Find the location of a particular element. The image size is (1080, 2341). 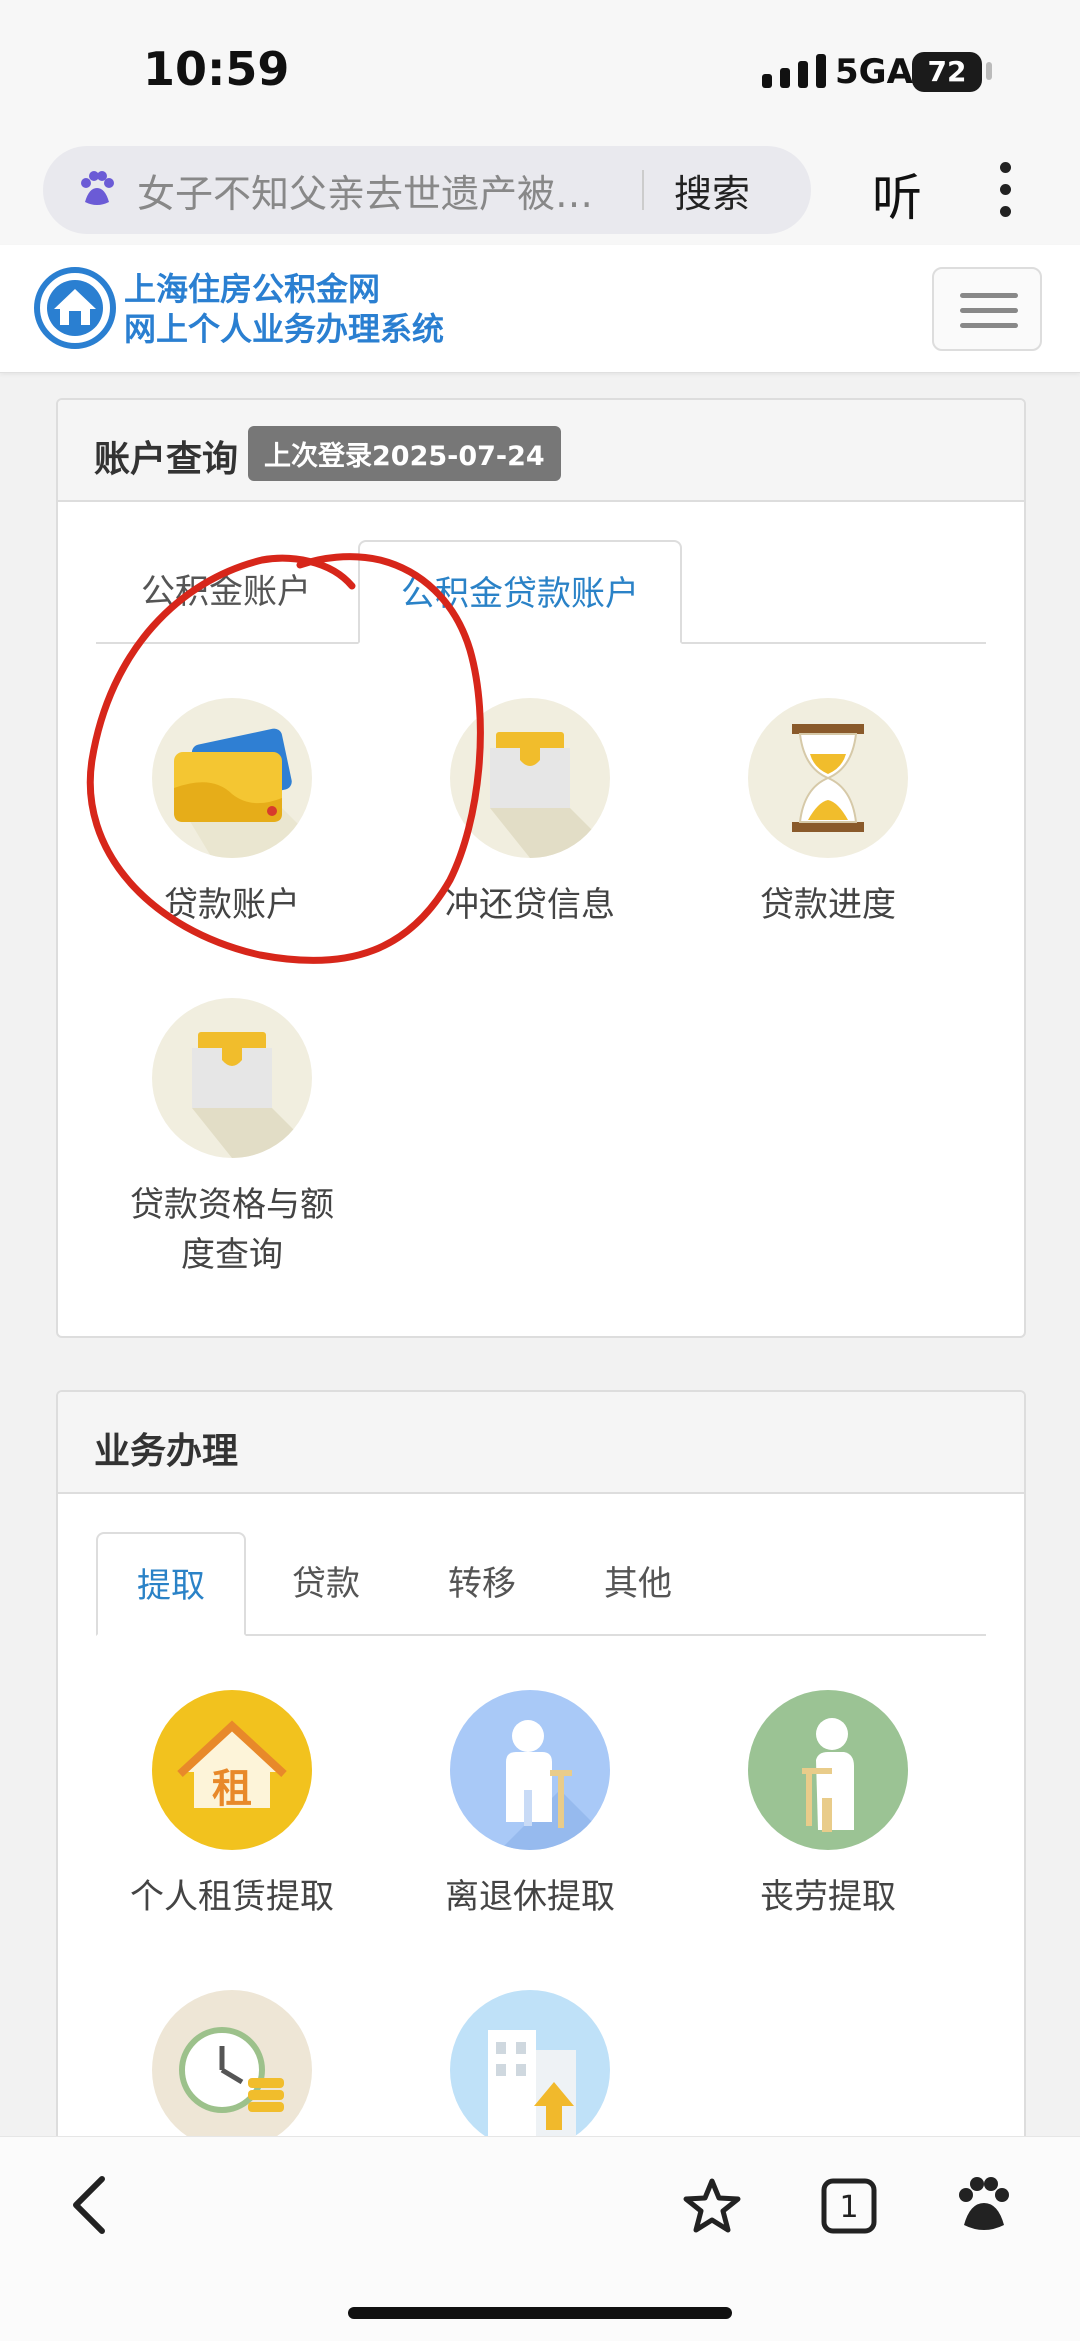

home-indicator is located at coordinates (540, 2313).